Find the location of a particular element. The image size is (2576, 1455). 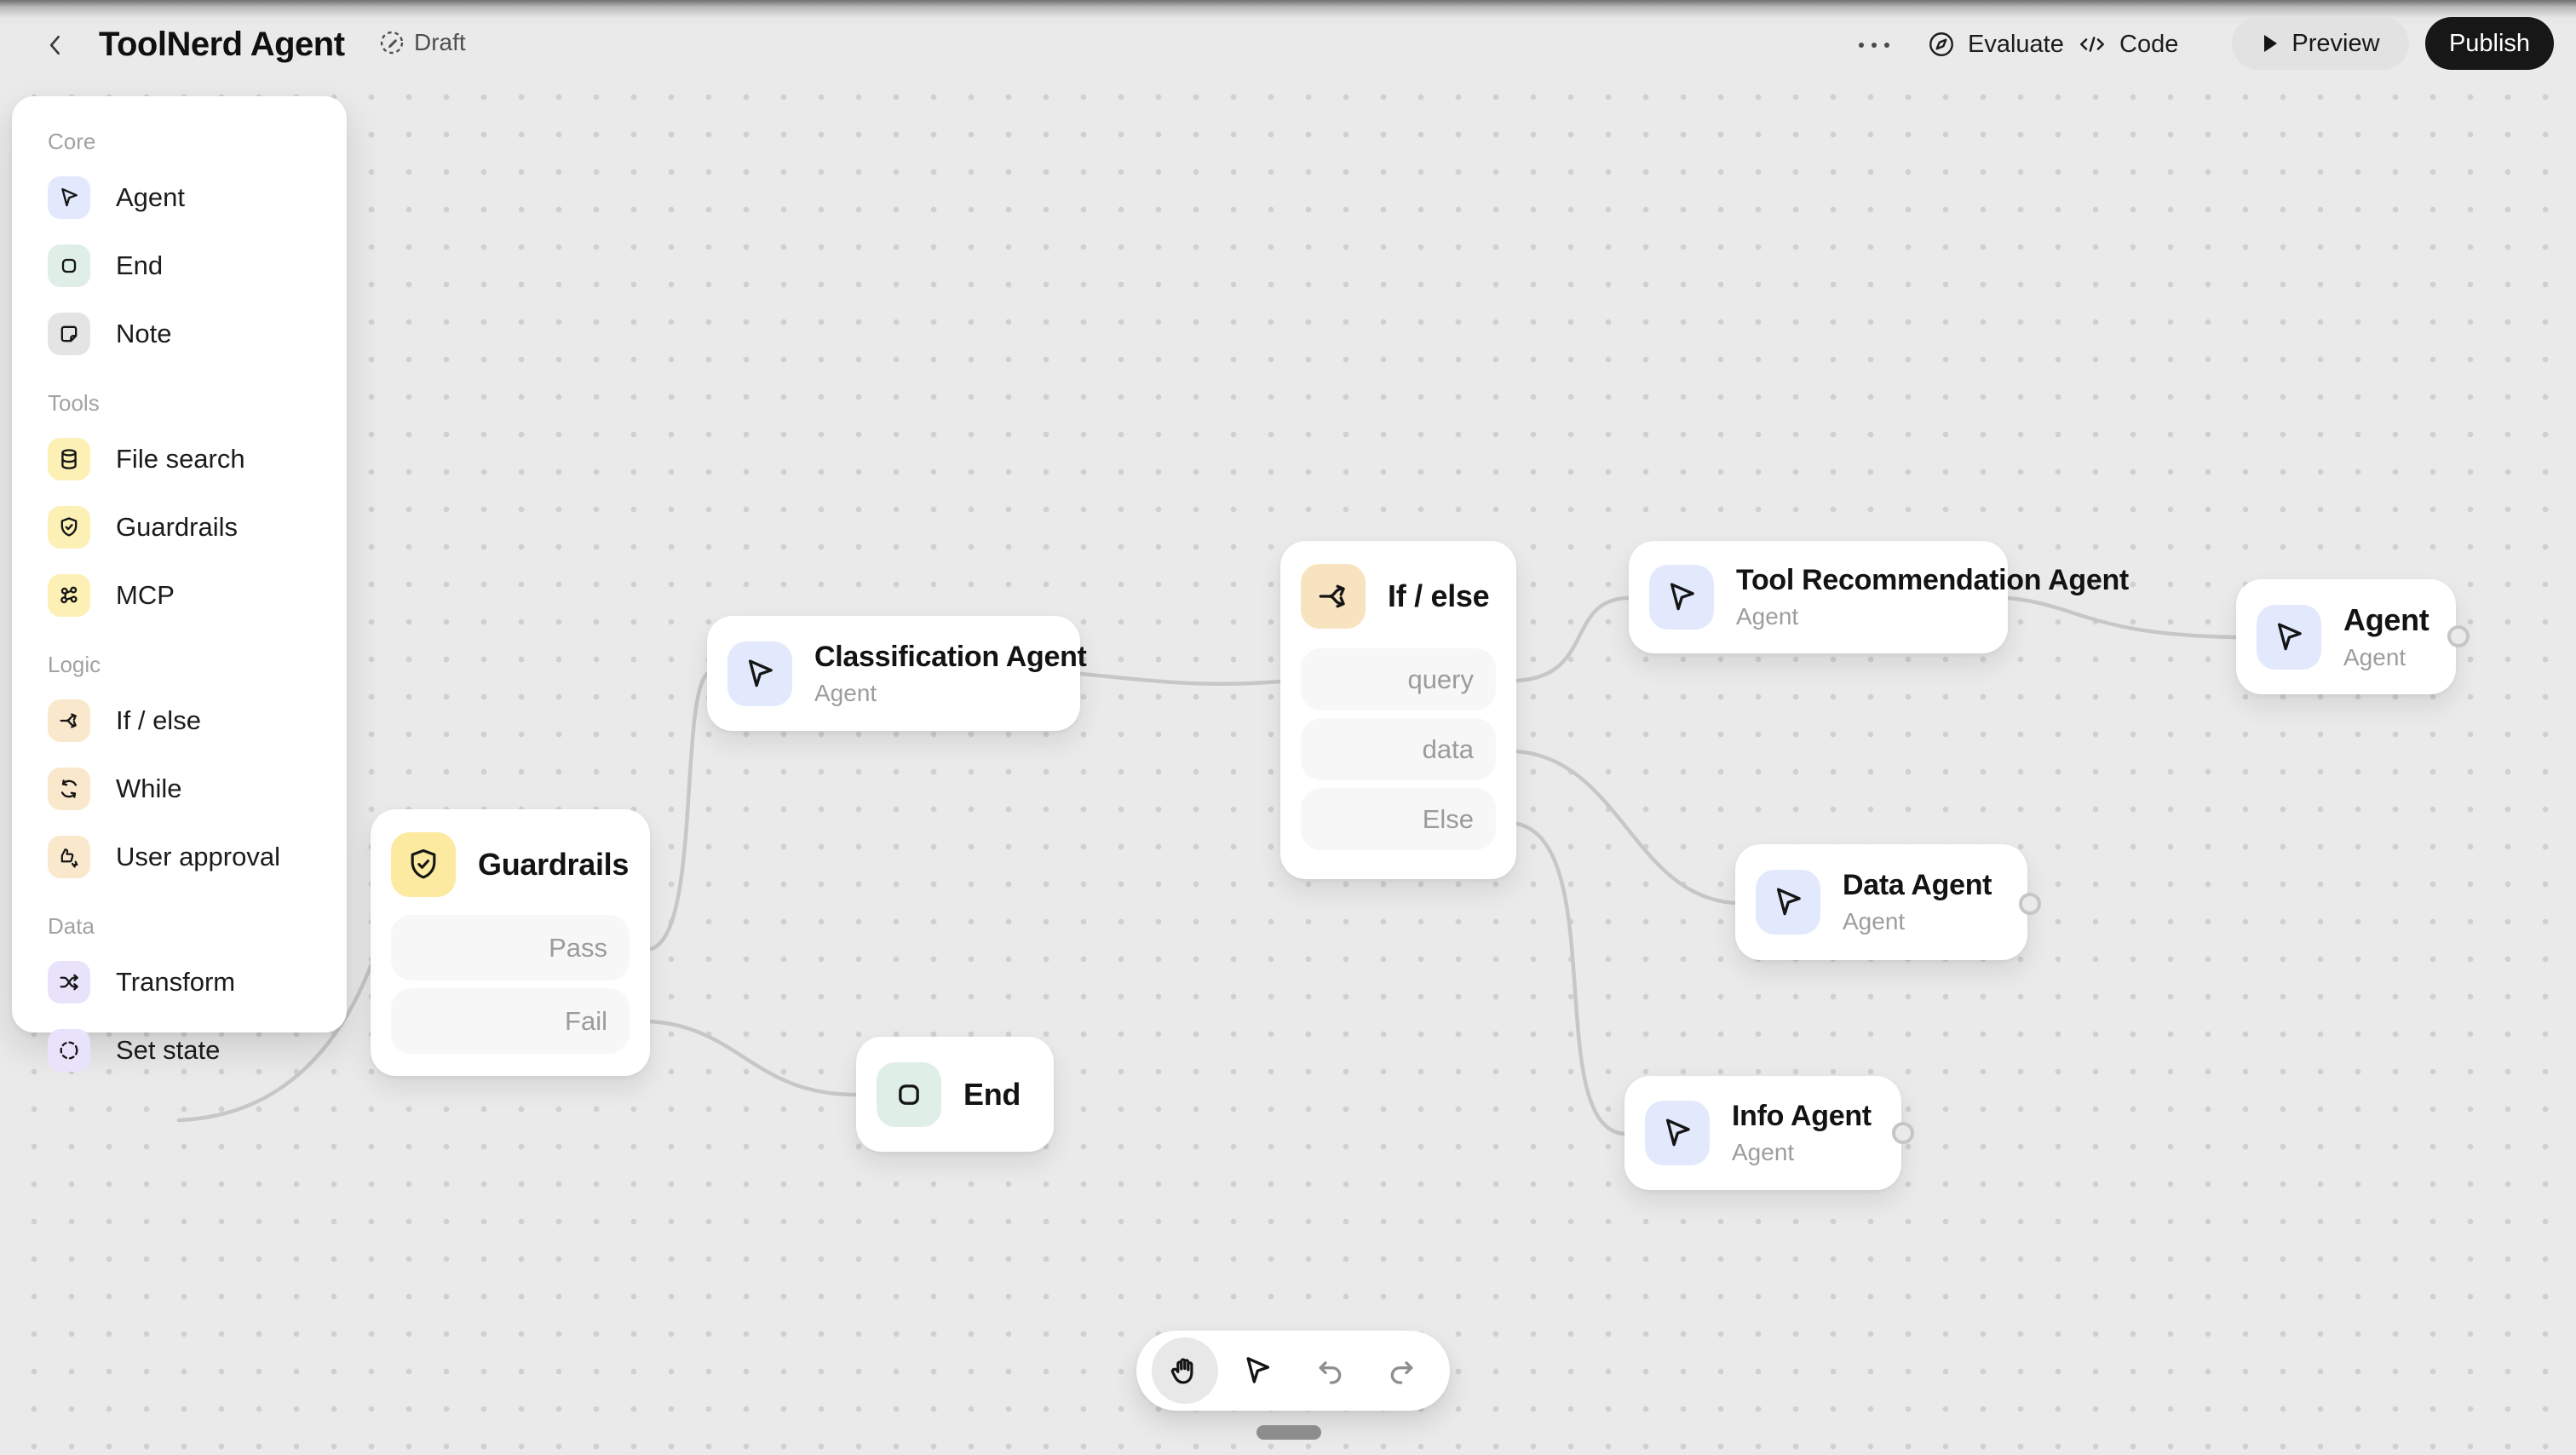

publish-button: Publish is located at coordinates (2489, 43).